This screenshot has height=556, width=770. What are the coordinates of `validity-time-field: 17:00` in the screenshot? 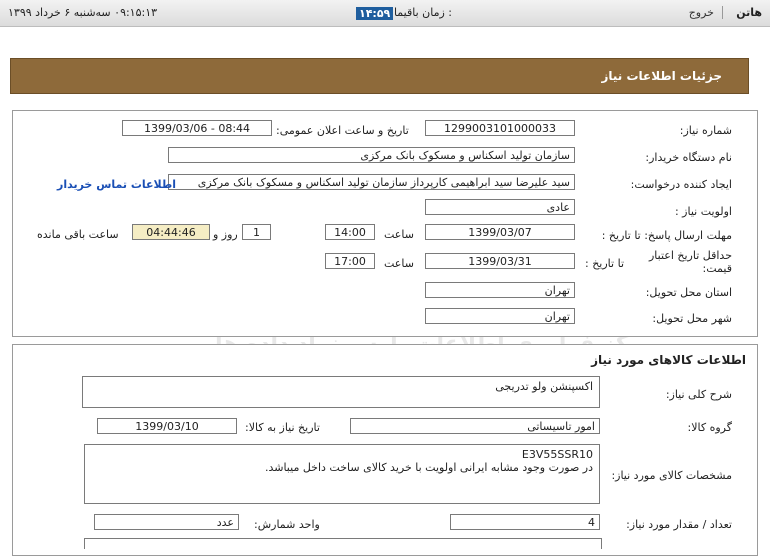 It's located at (350, 261).